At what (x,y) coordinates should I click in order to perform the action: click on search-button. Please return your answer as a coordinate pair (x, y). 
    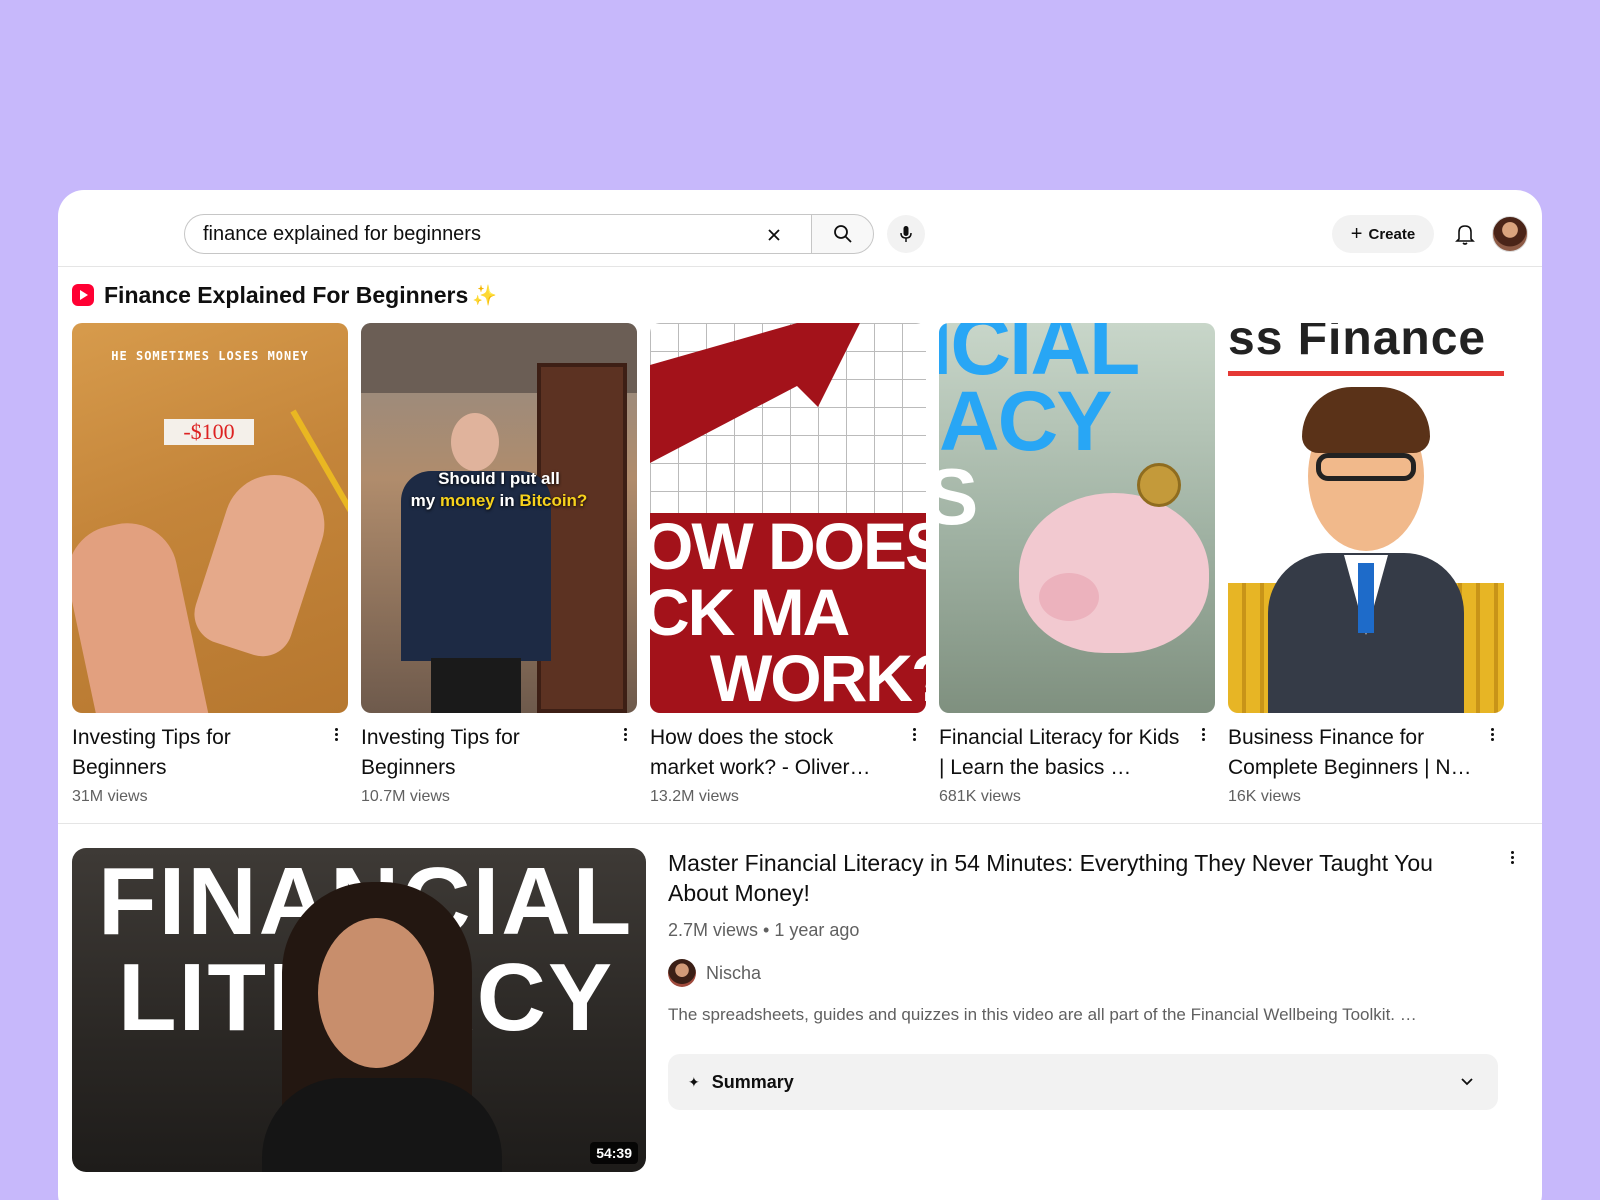
    Looking at the image, I should click on (842, 234).